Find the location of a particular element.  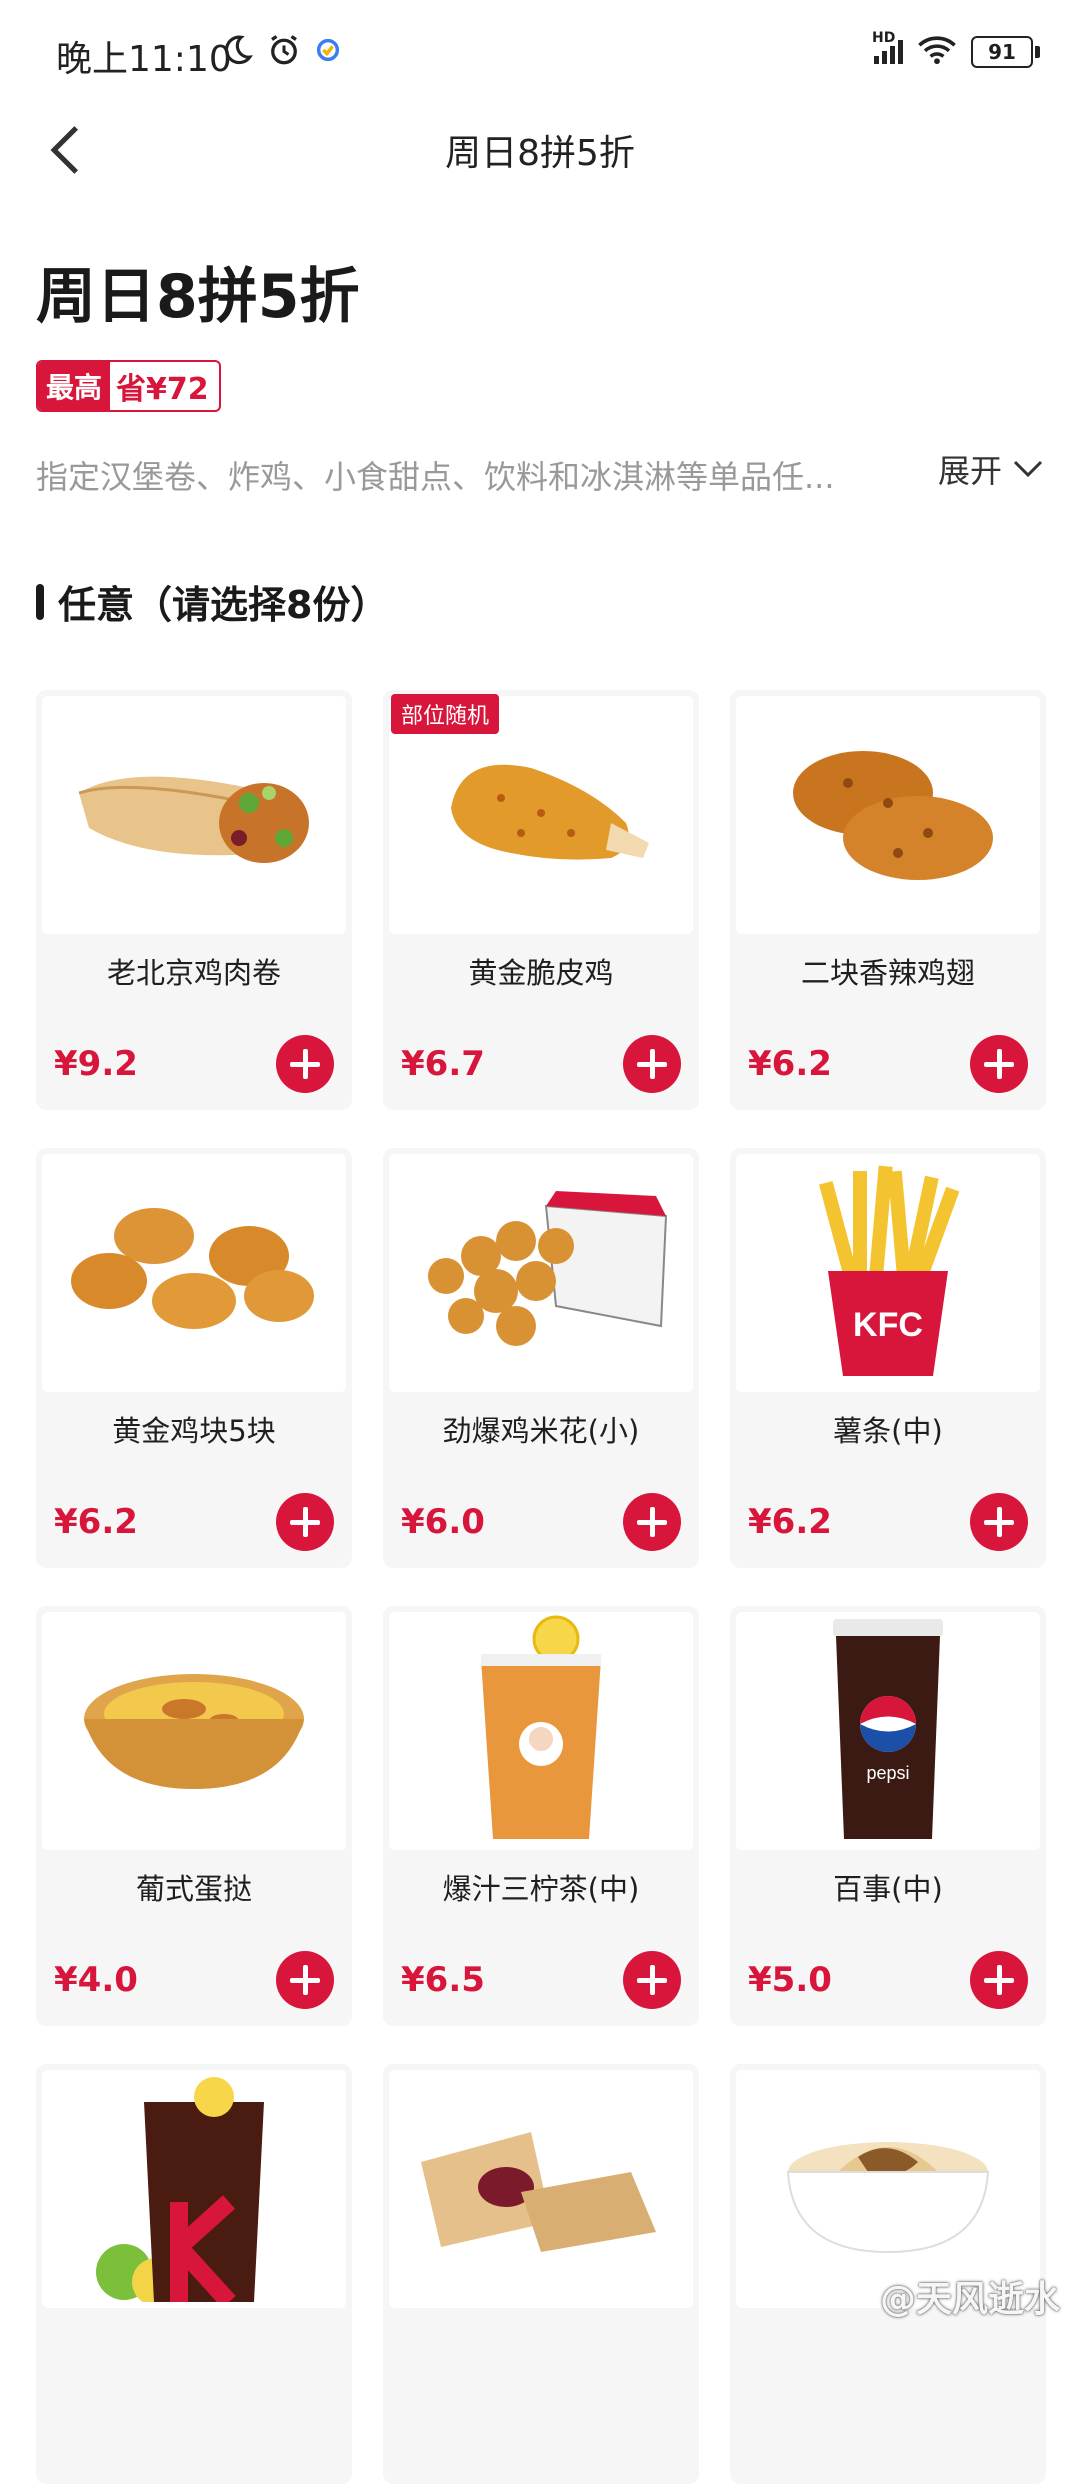

status-left-icons is located at coordinates (281, 52).